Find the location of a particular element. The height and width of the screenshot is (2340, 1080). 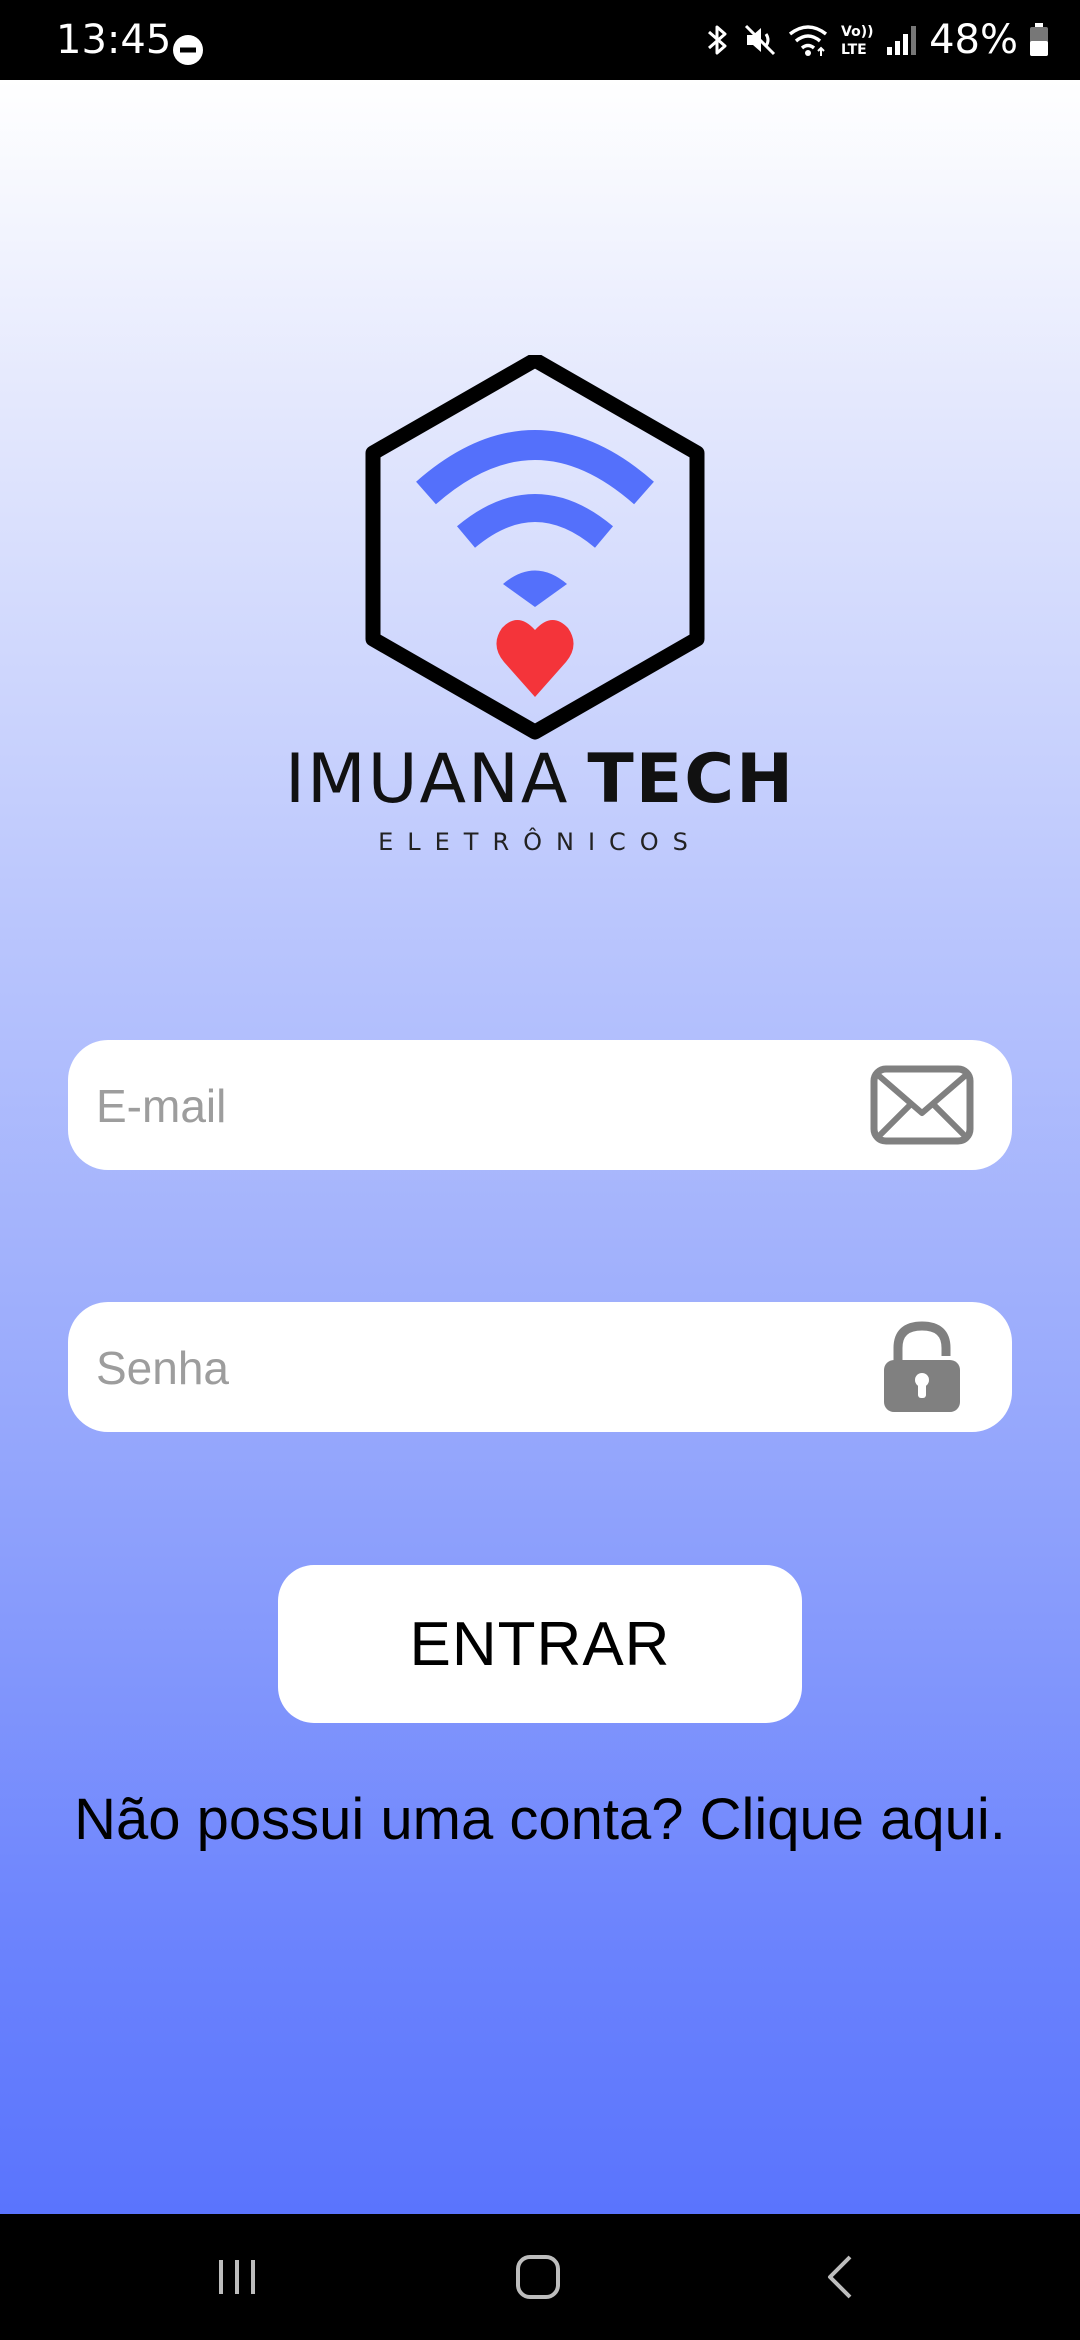

home-icon is located at coordinates (538, 2277).